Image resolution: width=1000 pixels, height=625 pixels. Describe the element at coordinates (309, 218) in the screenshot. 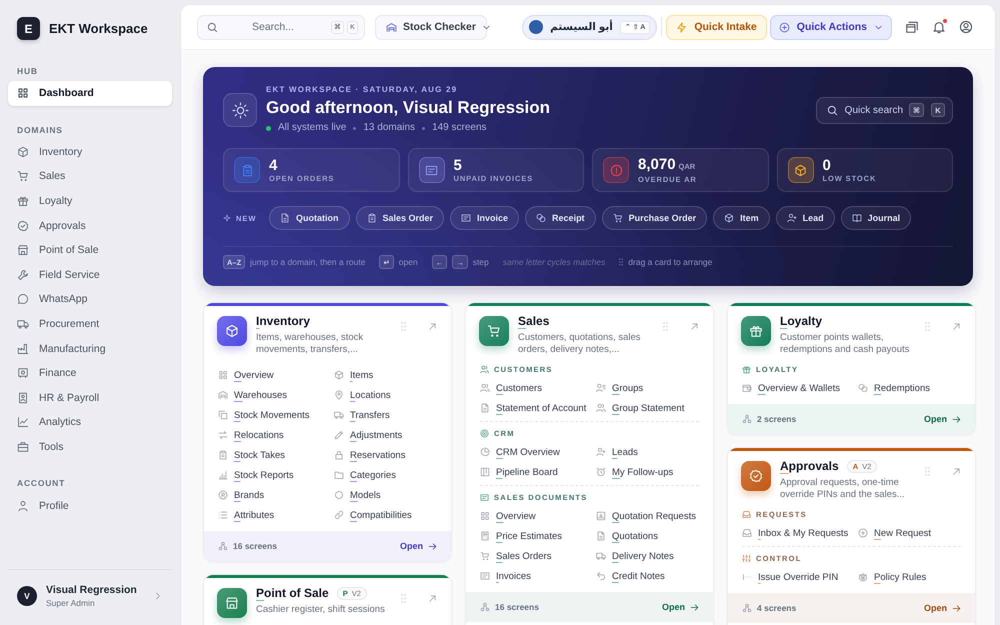

I see `new-action-button: Quotation` at that location.